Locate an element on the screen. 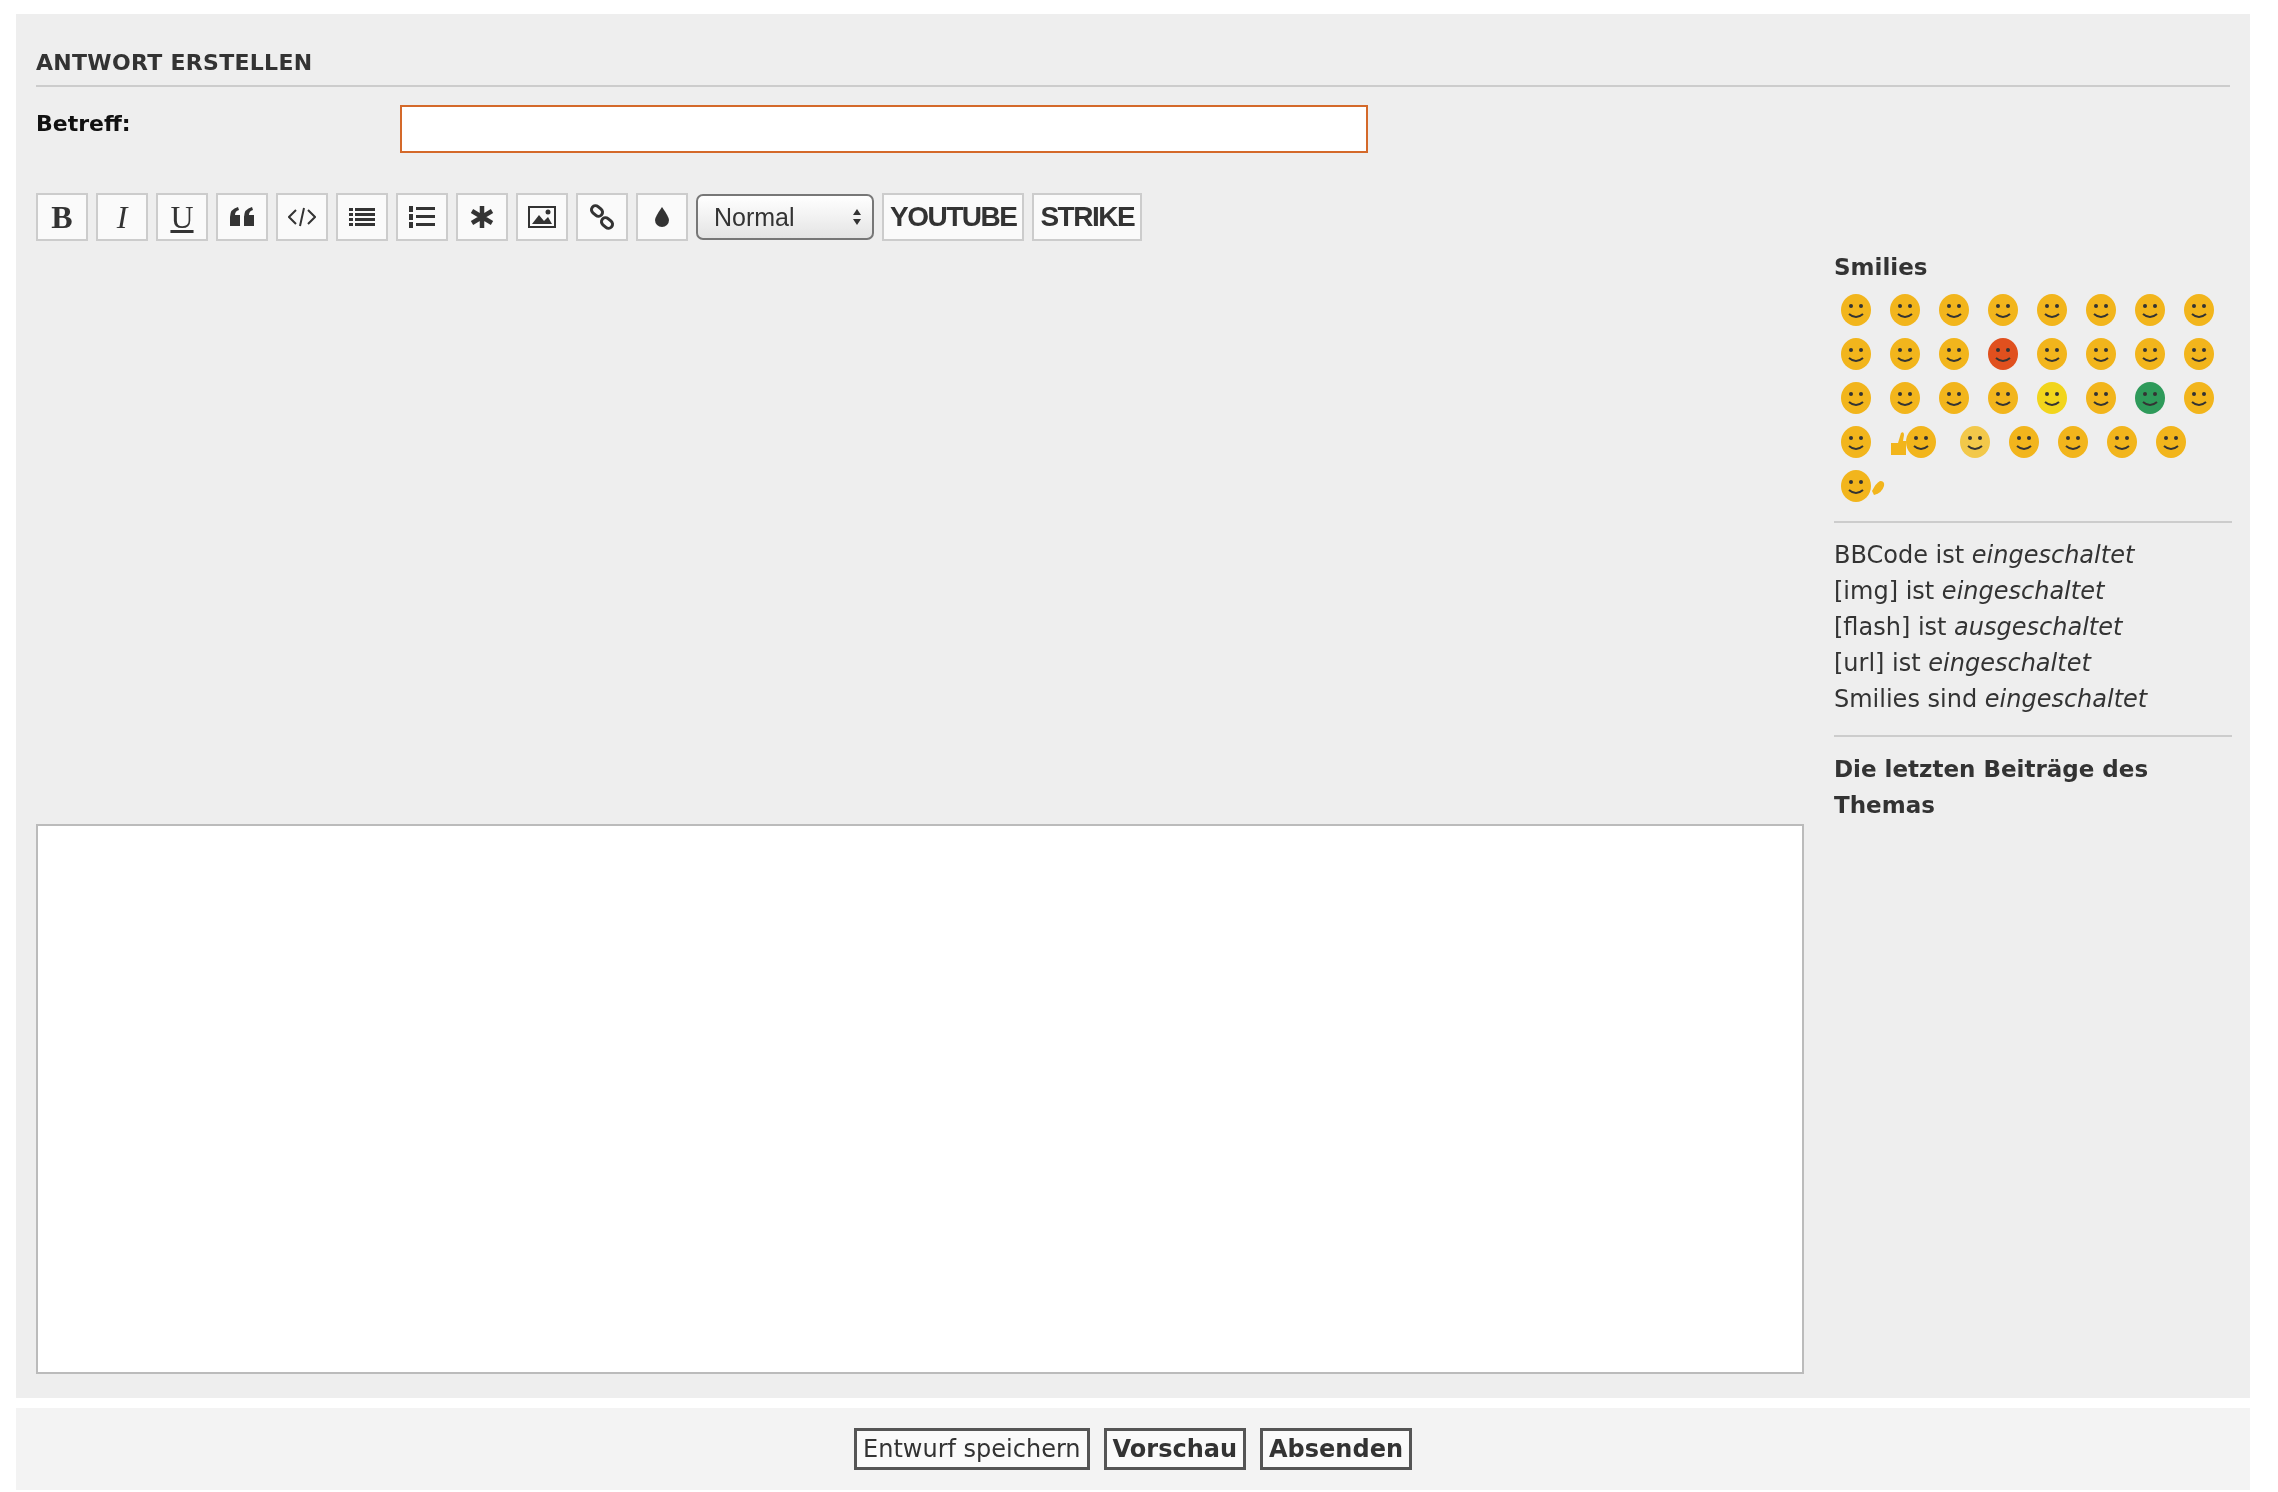  code-icon is located at coordinates (302, 217).